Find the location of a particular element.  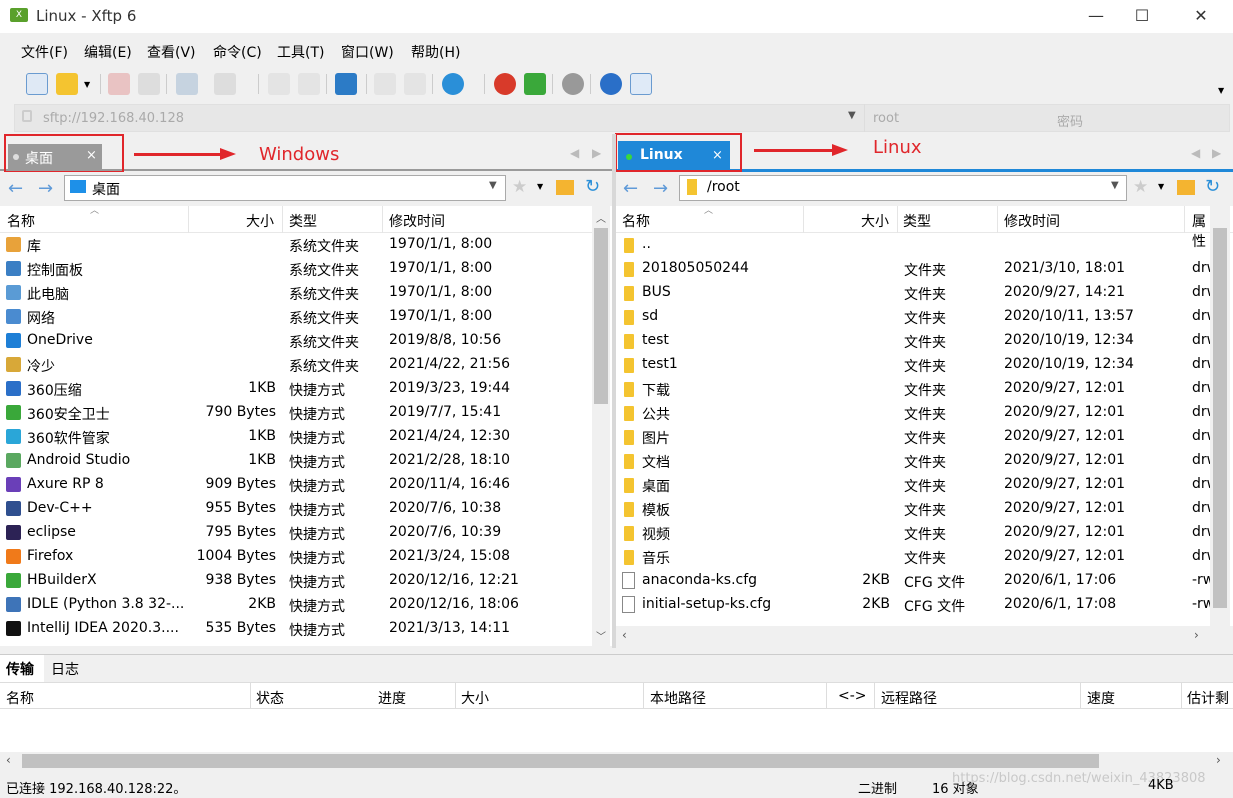

reconnect-icon is located at coordinates (149, 84).